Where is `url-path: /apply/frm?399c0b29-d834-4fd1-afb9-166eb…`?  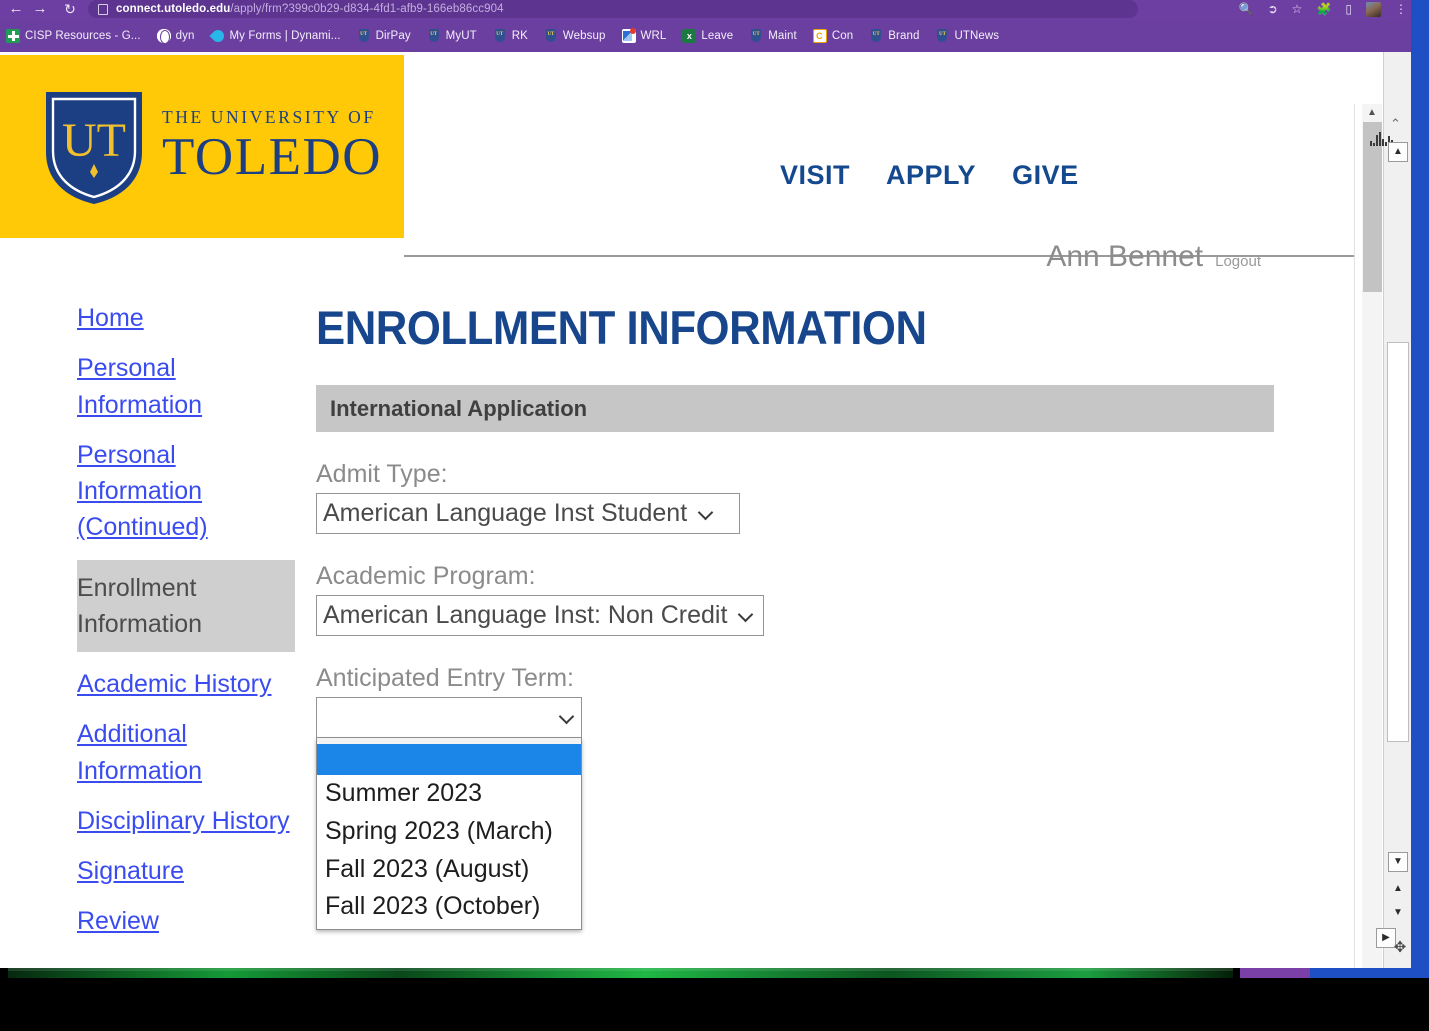
url-path: /apply/frm?399c0b29-d834-4fd1-afb9-166eb… is located at coordinates (367, 9).